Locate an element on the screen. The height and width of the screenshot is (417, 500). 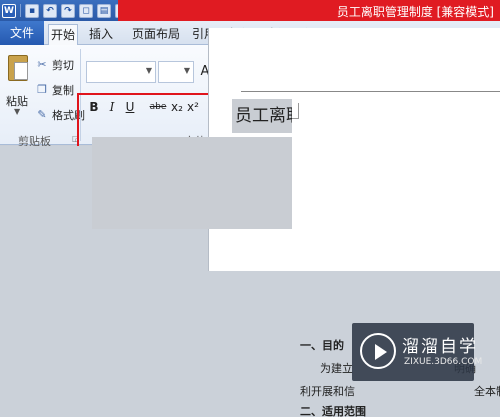
cut-label: 剪切 is located at coordinates (63, 65).